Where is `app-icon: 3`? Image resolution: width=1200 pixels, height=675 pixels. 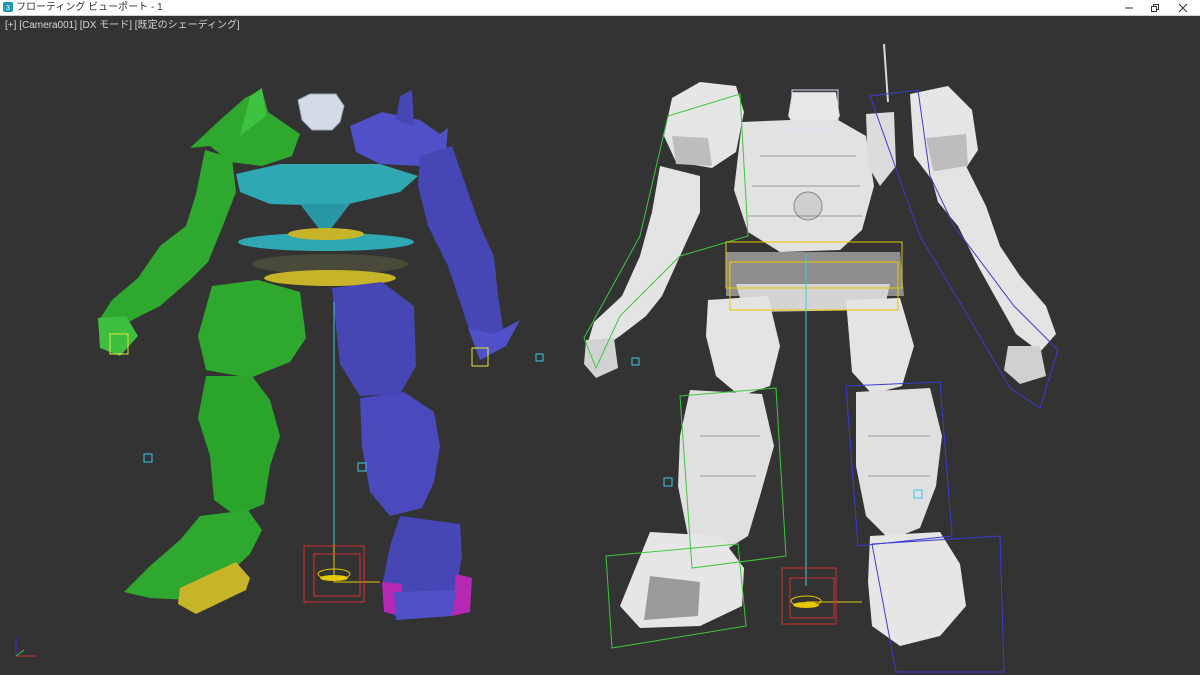 app-icon: 3 is located at coordinates (8, 7).